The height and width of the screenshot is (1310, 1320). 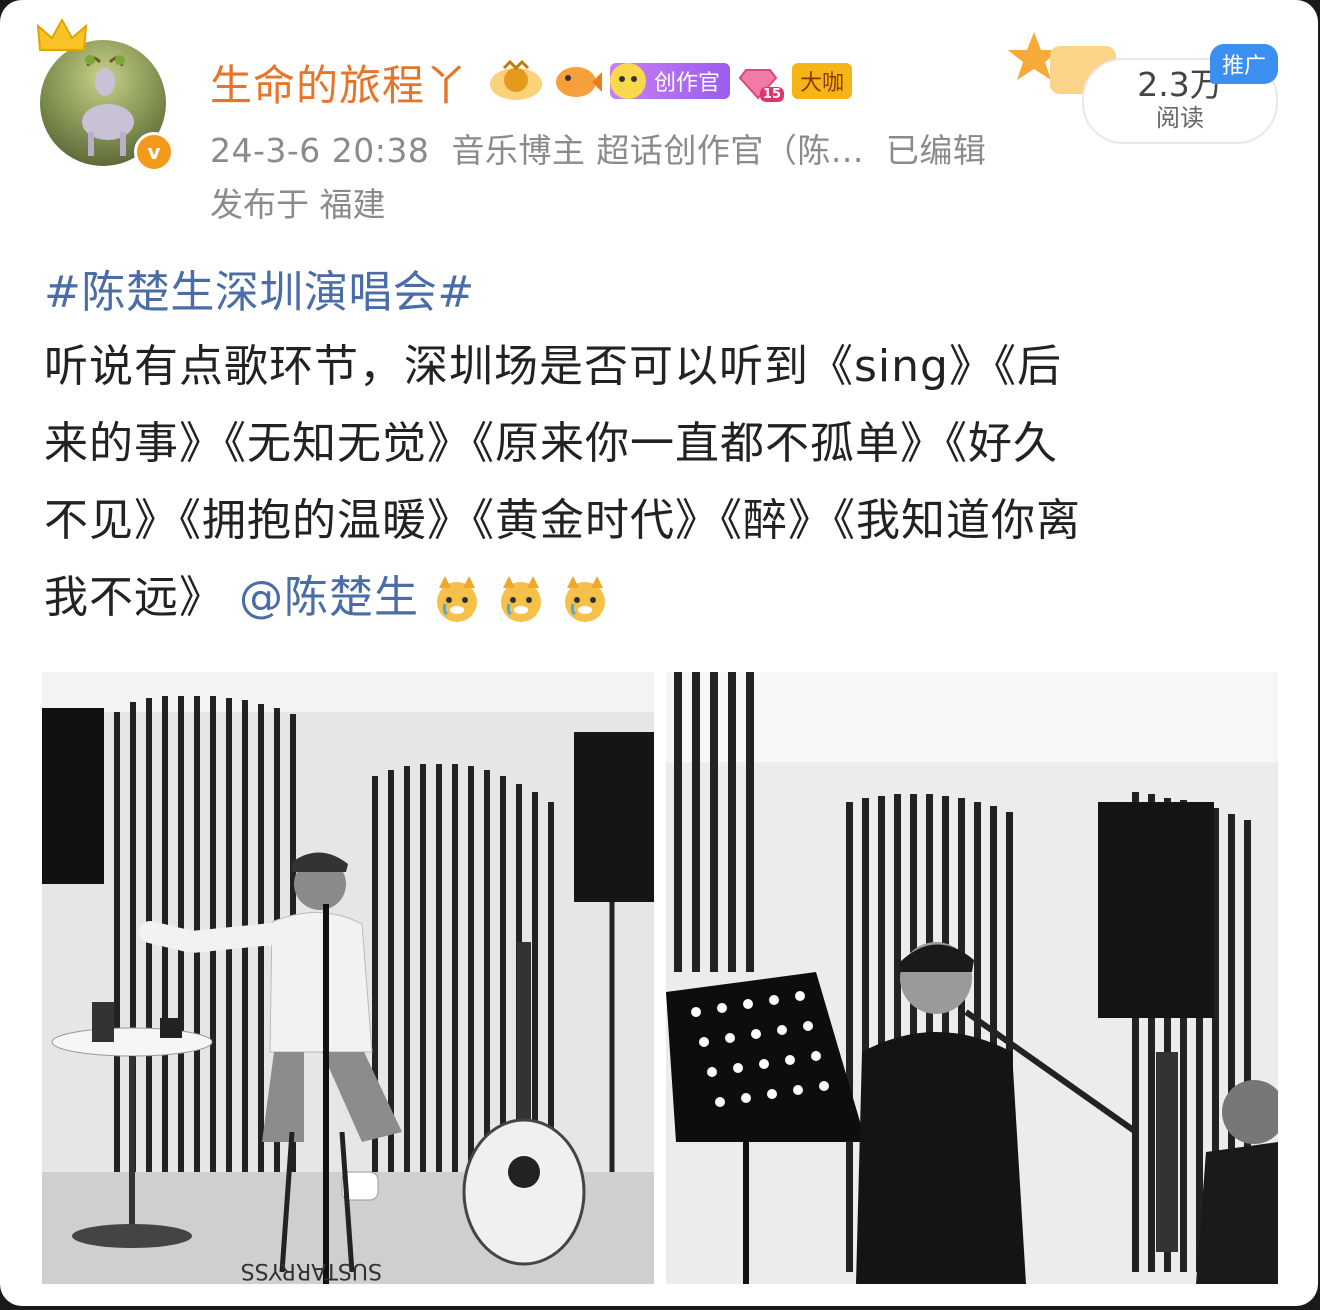 I want to click on content-last-text: 我不远》, so click(x=134, y=597).